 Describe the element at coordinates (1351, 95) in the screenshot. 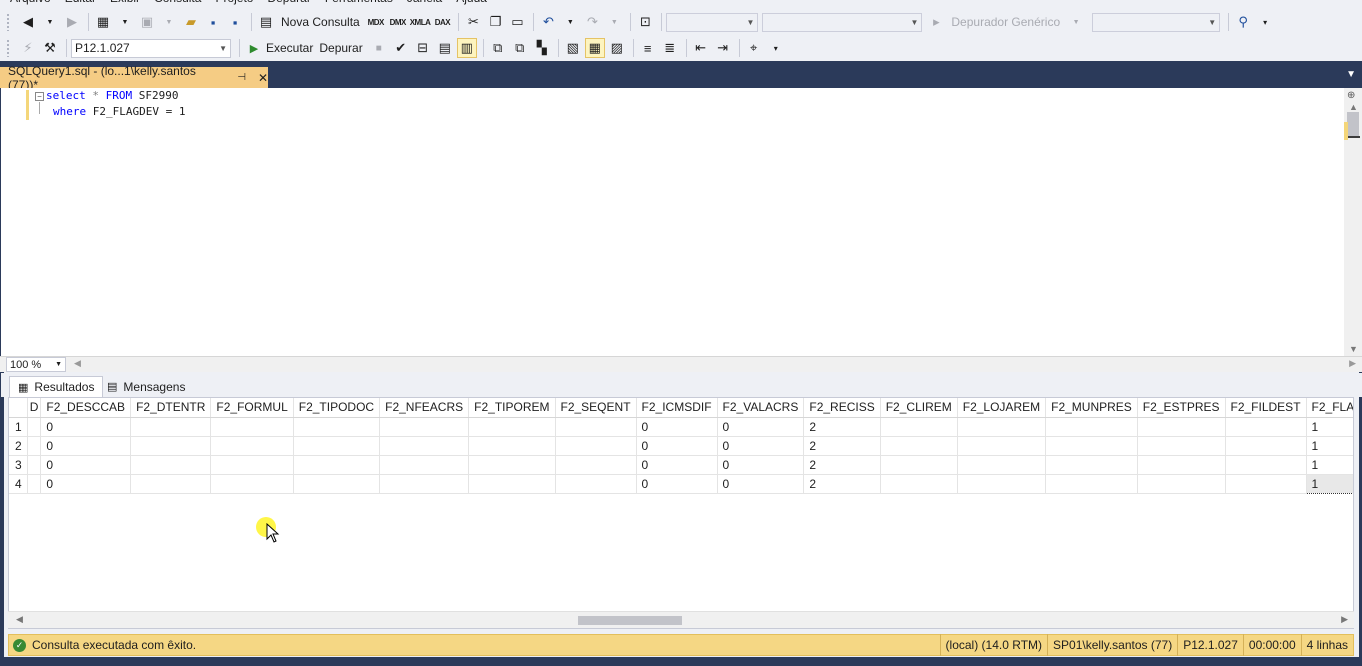

I see `split-editor-icon: ⊕` at that location.